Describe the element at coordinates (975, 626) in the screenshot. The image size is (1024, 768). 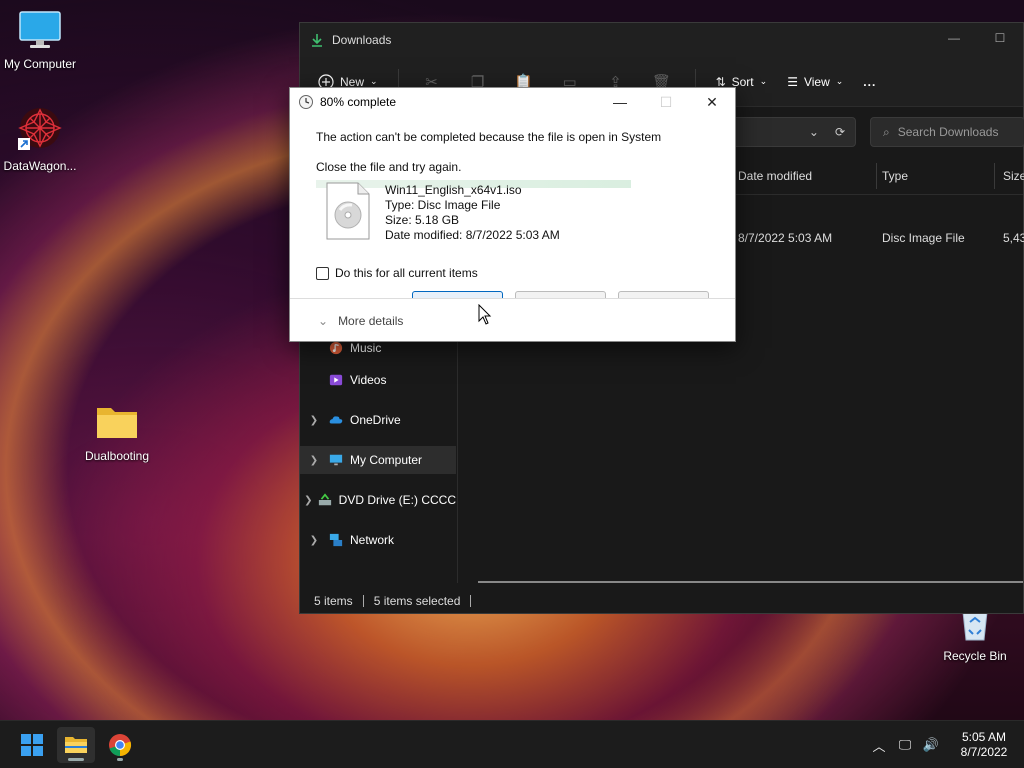
I see `recycle-bin-icon` at that location.